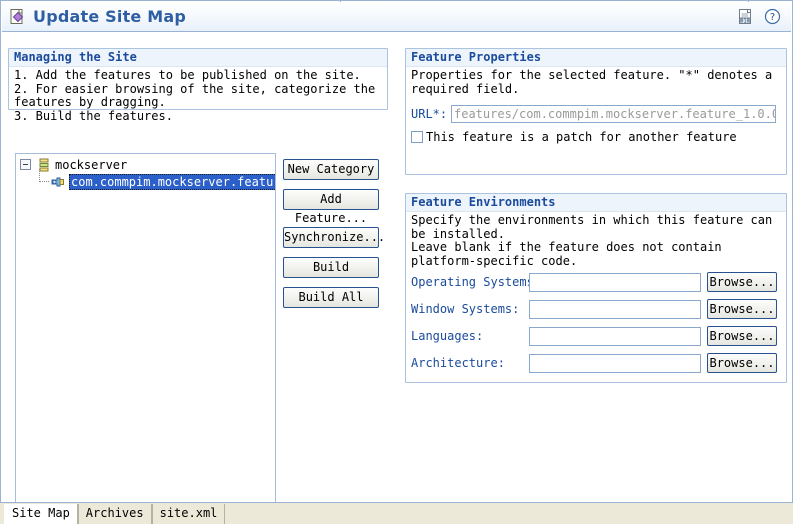 The image size is (793, 524). What do you see at coordinates (198, 58) in the screenshot?
I see `managing-site-title: Managing the Site` at bounding box center [198, 58].